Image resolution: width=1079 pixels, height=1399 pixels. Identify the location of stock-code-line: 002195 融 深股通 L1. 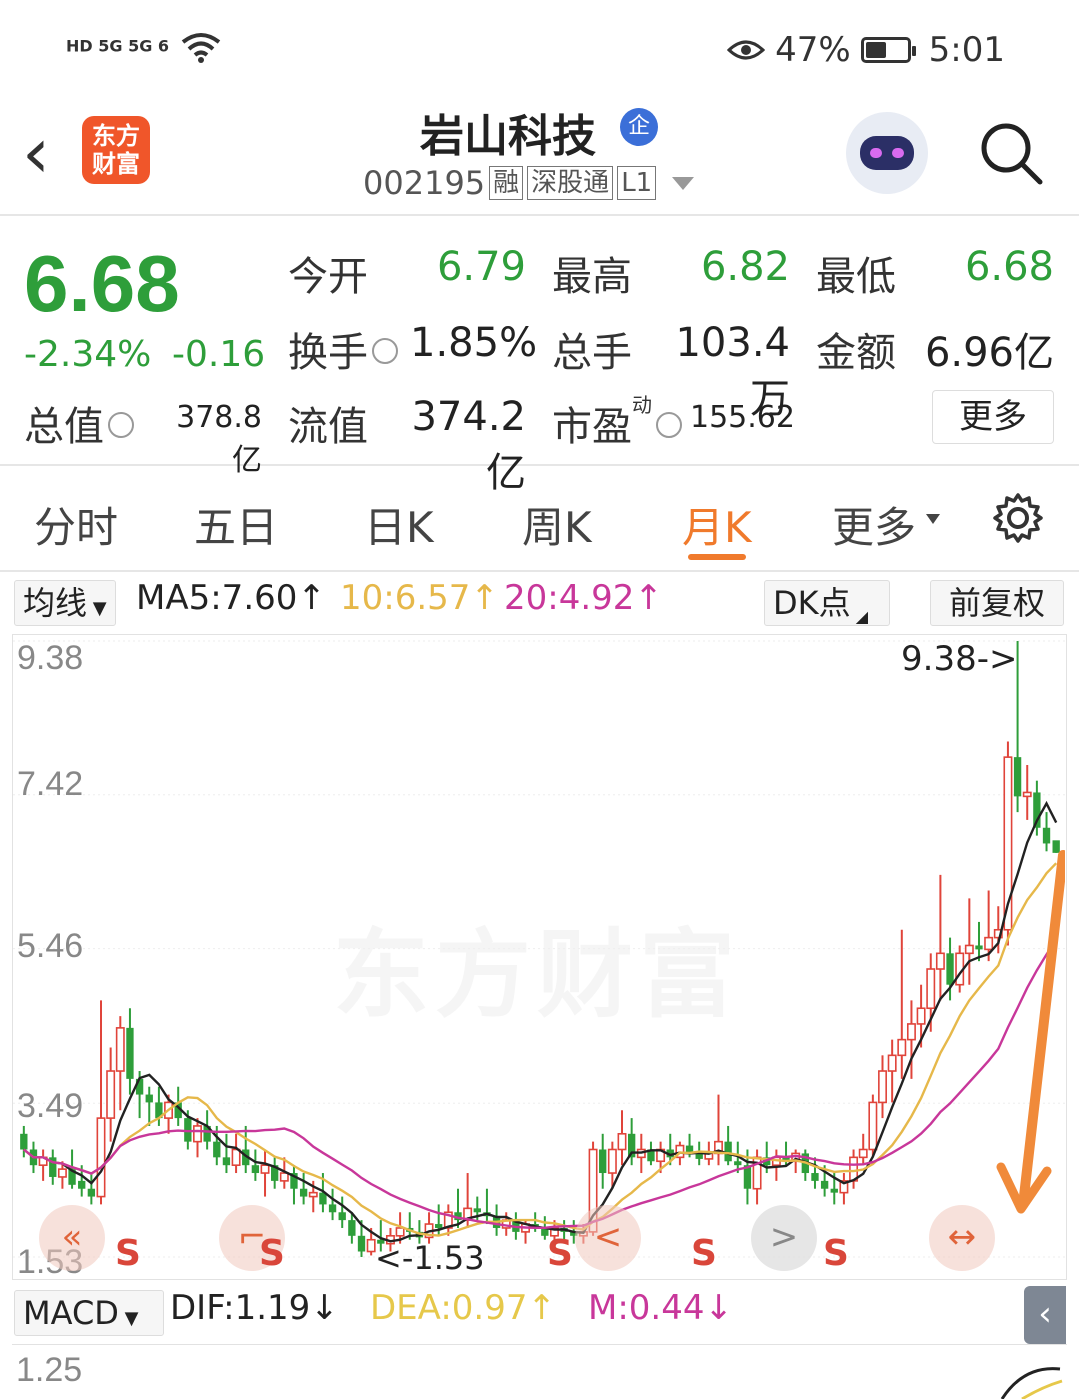
(529, 183).